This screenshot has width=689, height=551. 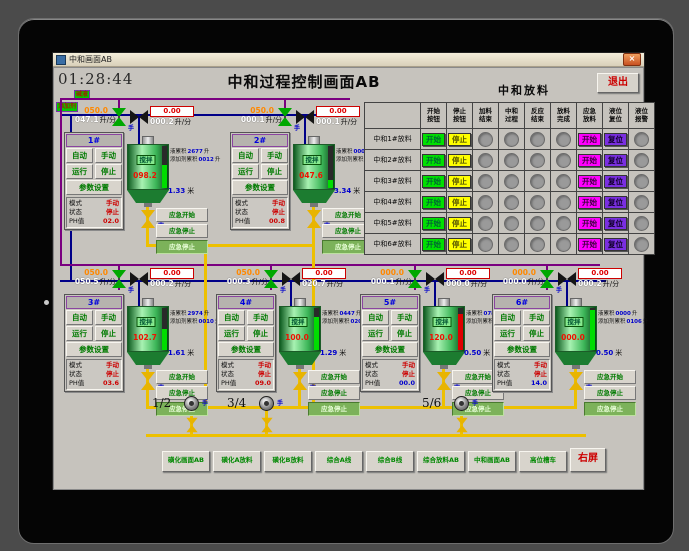 I want to click on col-header: 加料 结束, so click(x=486, y=116).